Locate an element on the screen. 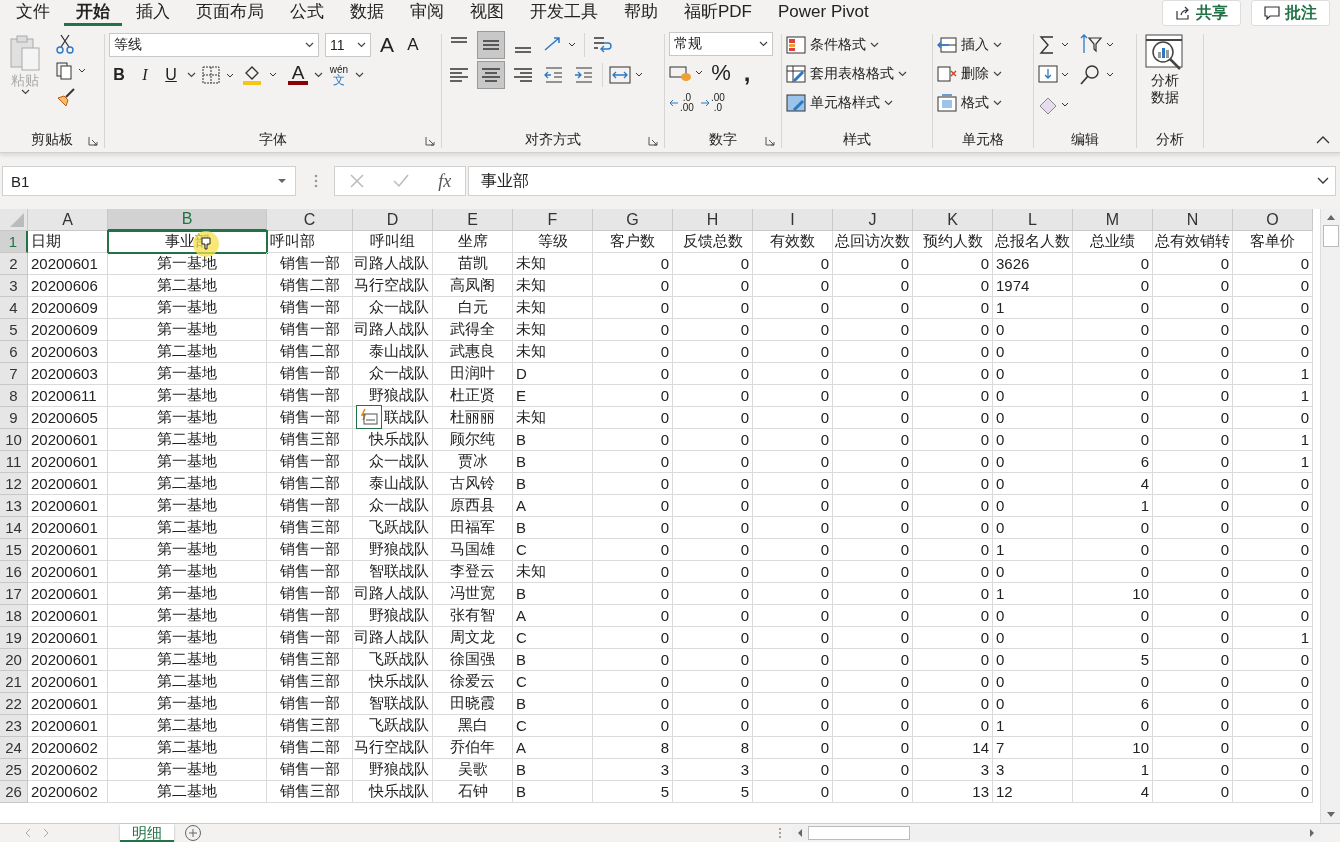 This screenshot has height=842, width=1340. row-header: 20 is located at coordinates (14, 660).